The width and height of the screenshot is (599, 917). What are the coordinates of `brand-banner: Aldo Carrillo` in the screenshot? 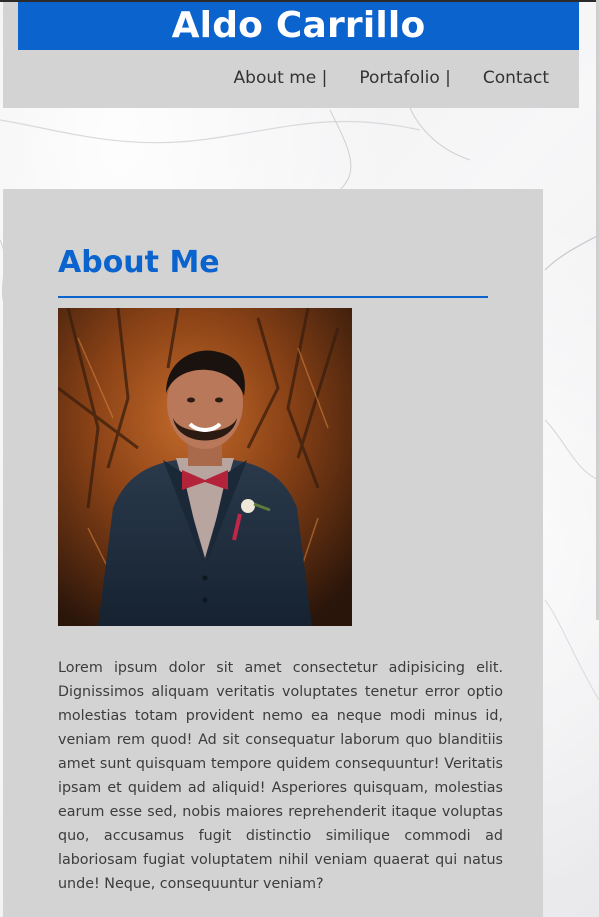 It's located at (298, 26).